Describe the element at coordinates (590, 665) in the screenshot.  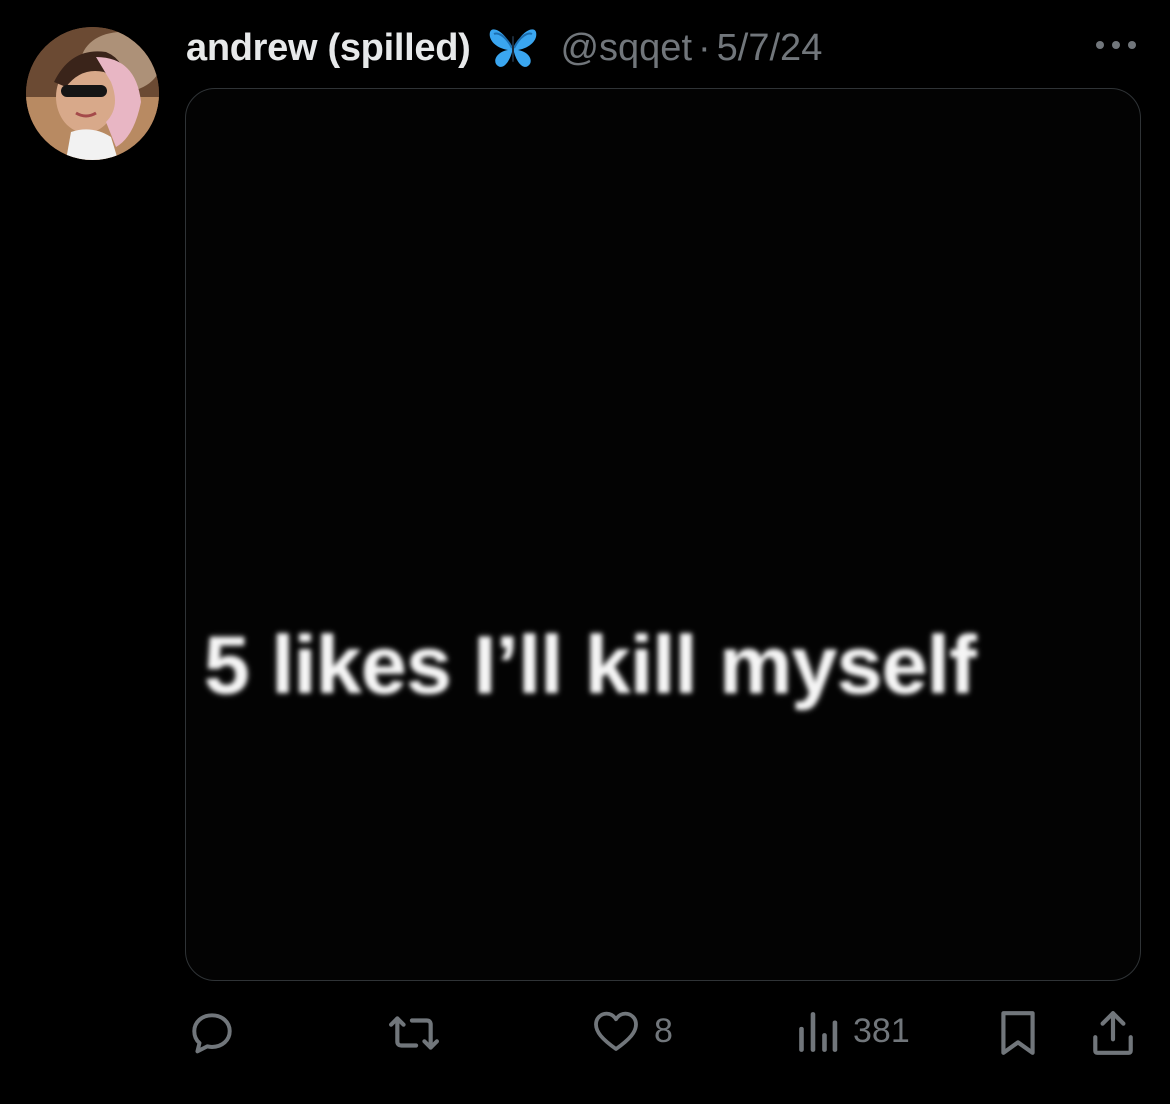
I see `media-caption: 5 likes I’ll kill myself` at that location.